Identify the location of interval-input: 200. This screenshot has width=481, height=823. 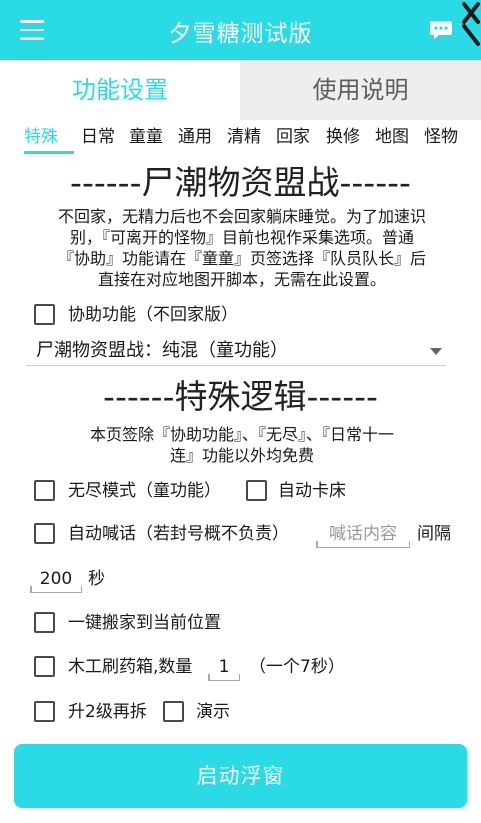
(56, 580).